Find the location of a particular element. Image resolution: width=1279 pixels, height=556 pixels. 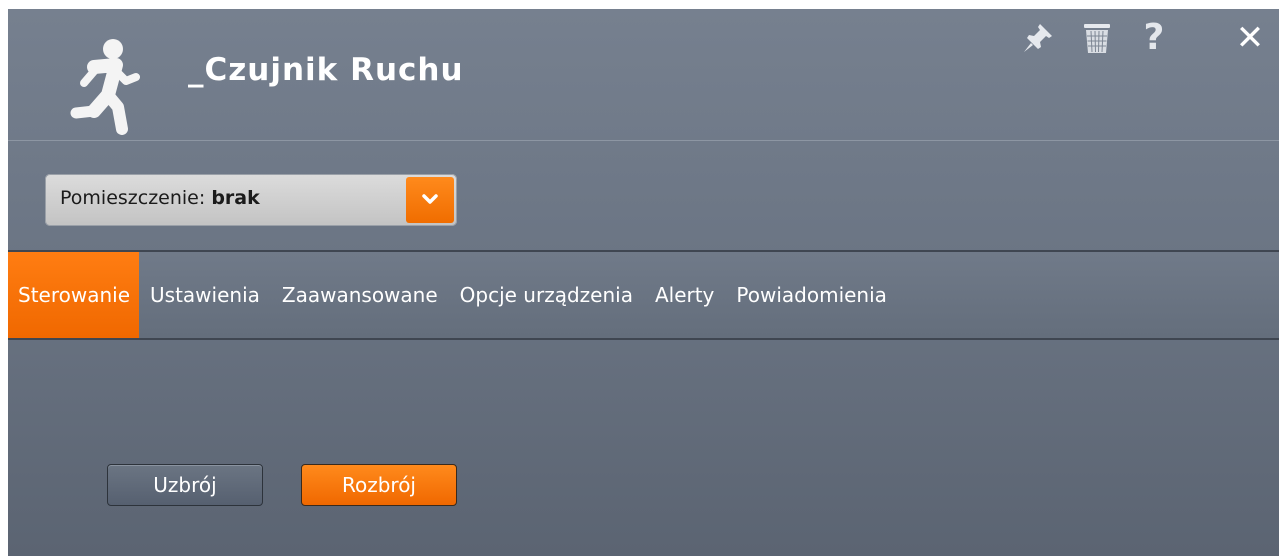

tab-opcje-urzadzenia: Opcje urządzenia is located at coordinates (546, 295).